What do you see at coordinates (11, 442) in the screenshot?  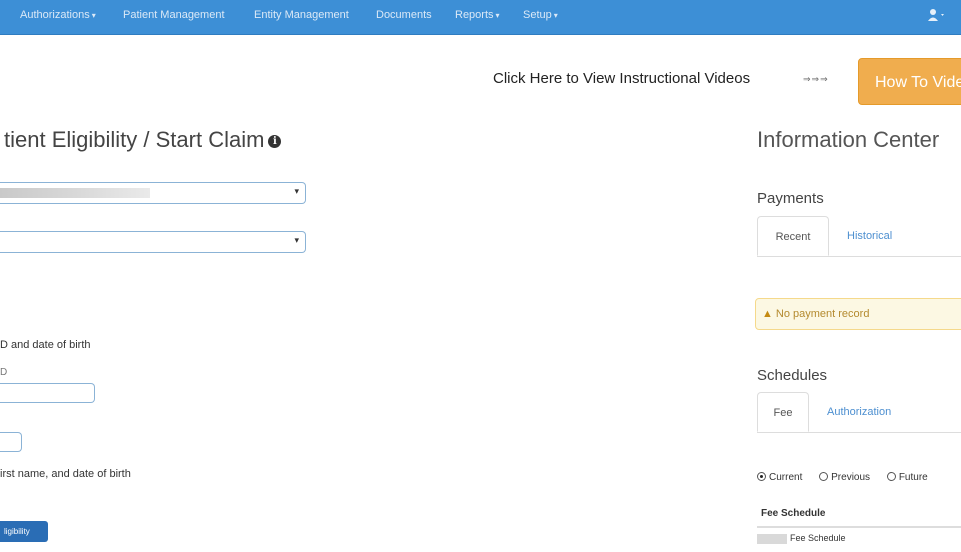 I see `dob-input` at bounding box center [11, 442].